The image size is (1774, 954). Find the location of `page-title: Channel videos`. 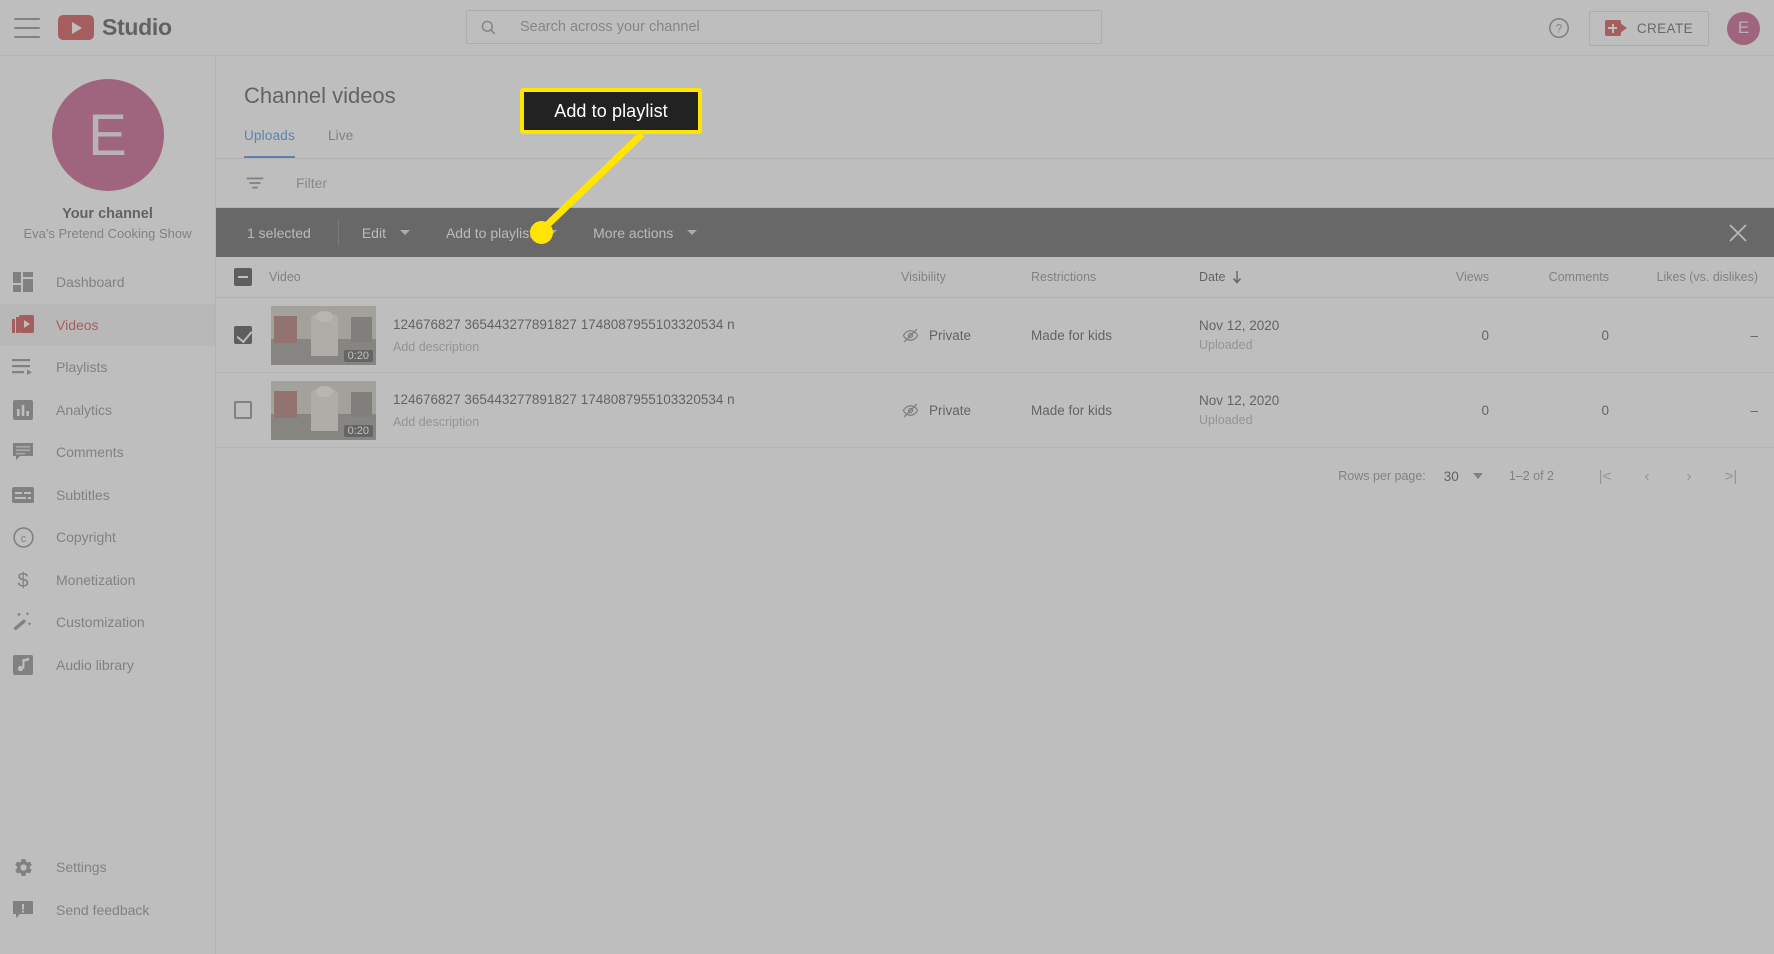

page-title: Channel videos is located at coordinates (320, 95).